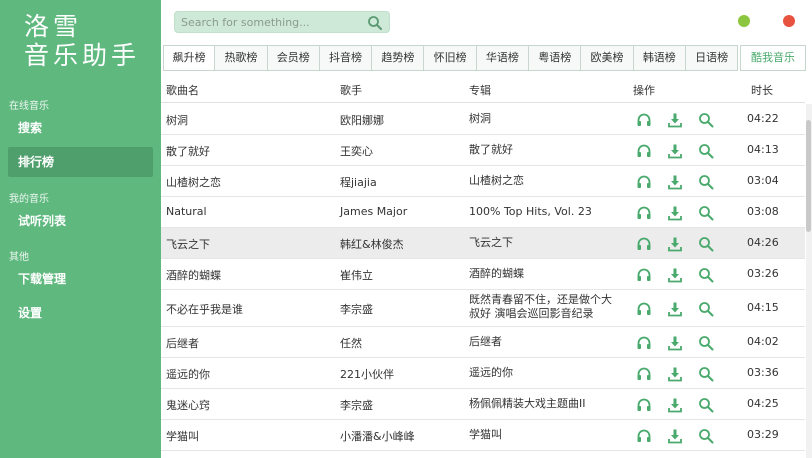 This screenshot has width=812, height=458. Describe the element at coordinates (486, 22) in the screenshot. I see `top-bar` at that location.